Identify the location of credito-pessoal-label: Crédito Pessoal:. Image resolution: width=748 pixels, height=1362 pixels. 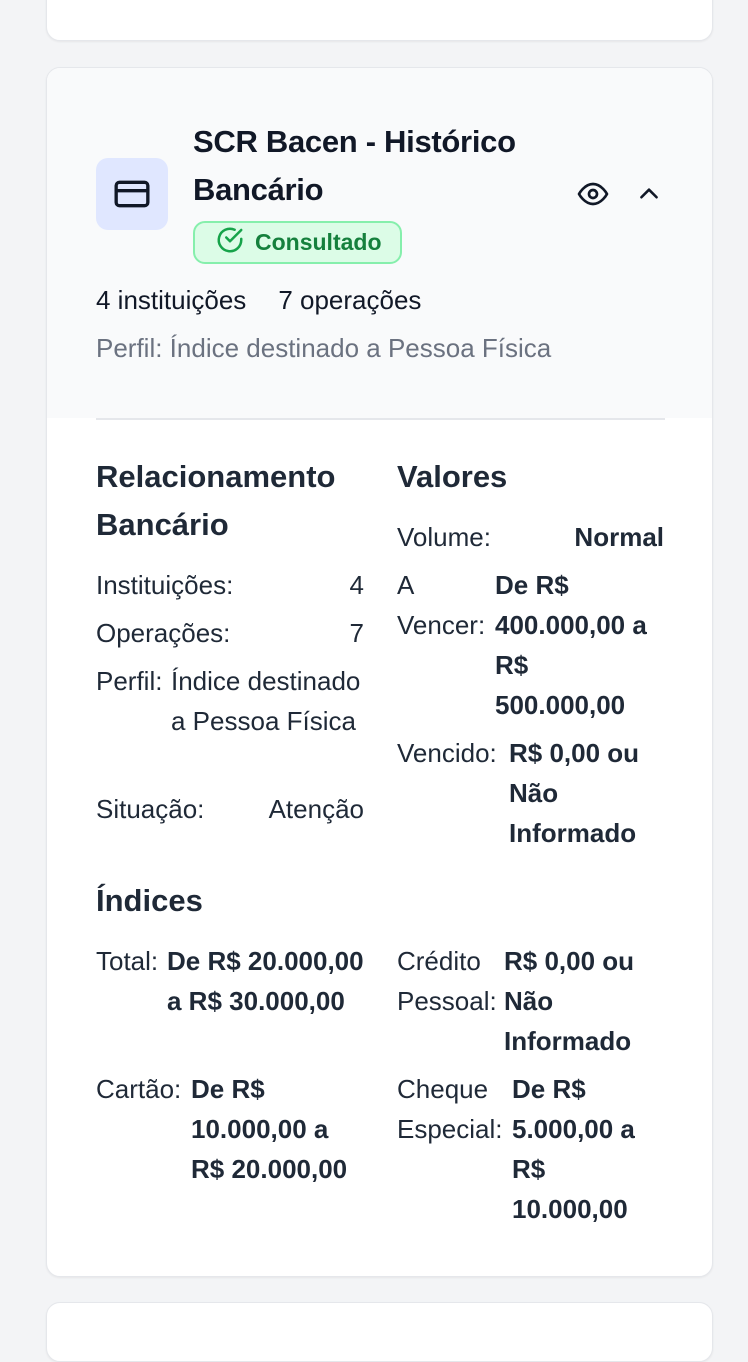
(447, 981).